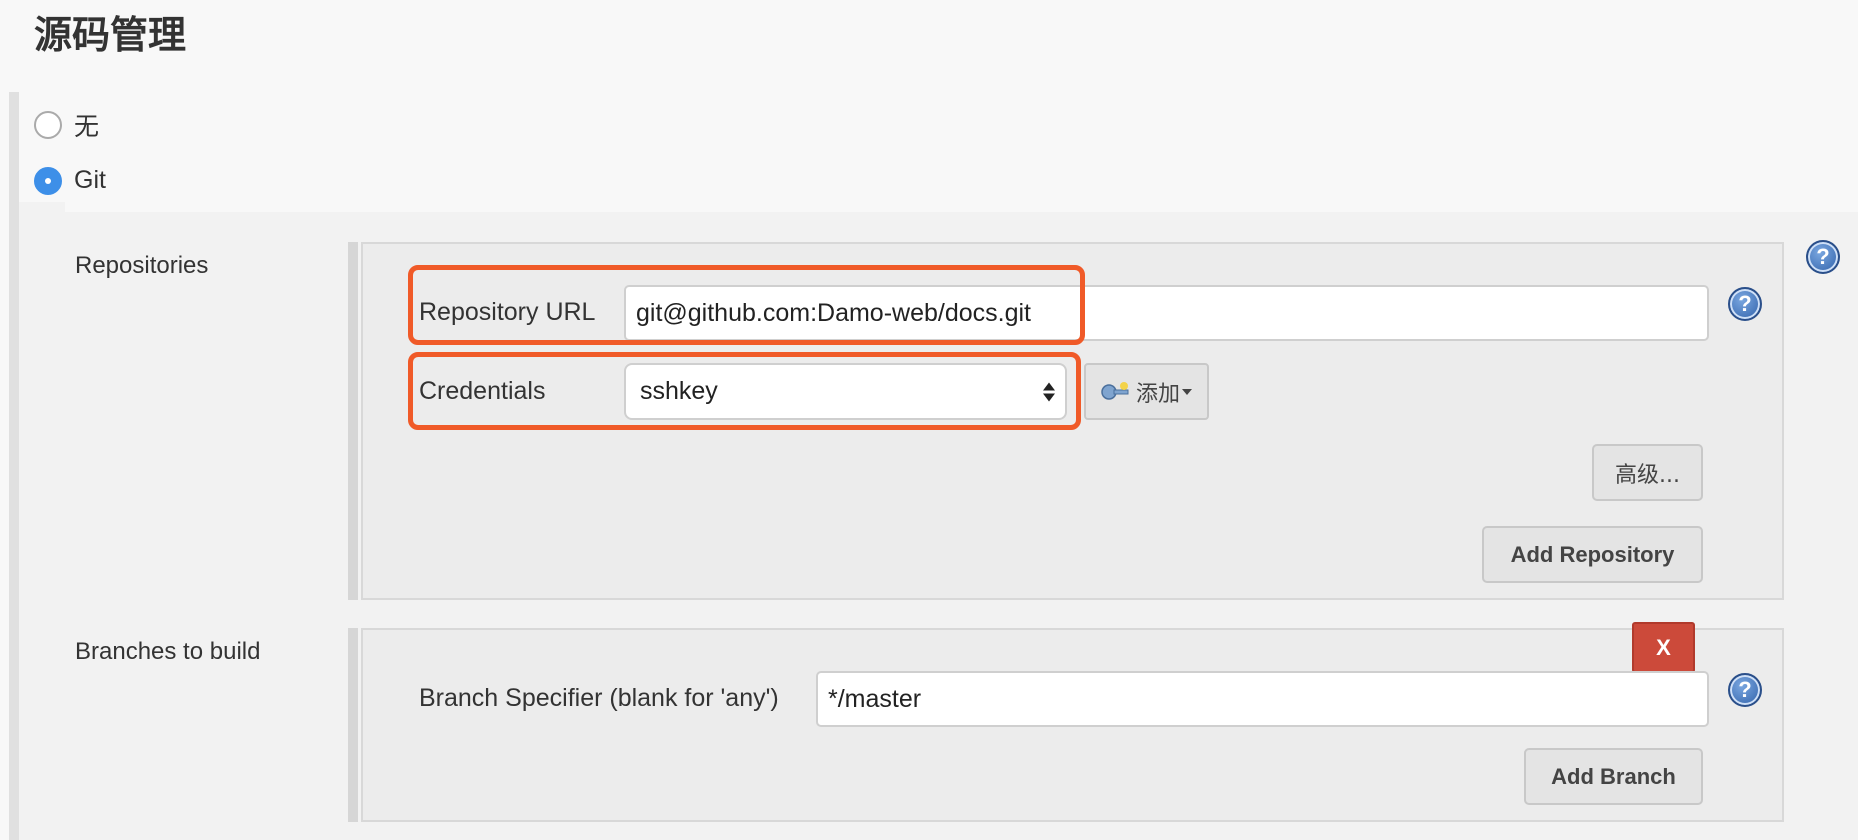 The height and width of the screenshot is (840, 1858). I want to click on repository-url-highlight, so click(746, 305).